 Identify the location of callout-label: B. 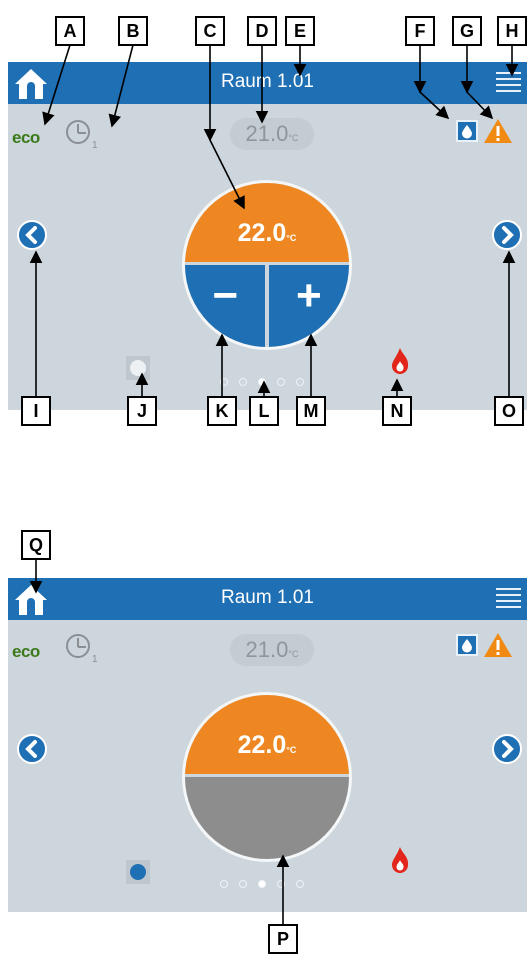
(133, 31).